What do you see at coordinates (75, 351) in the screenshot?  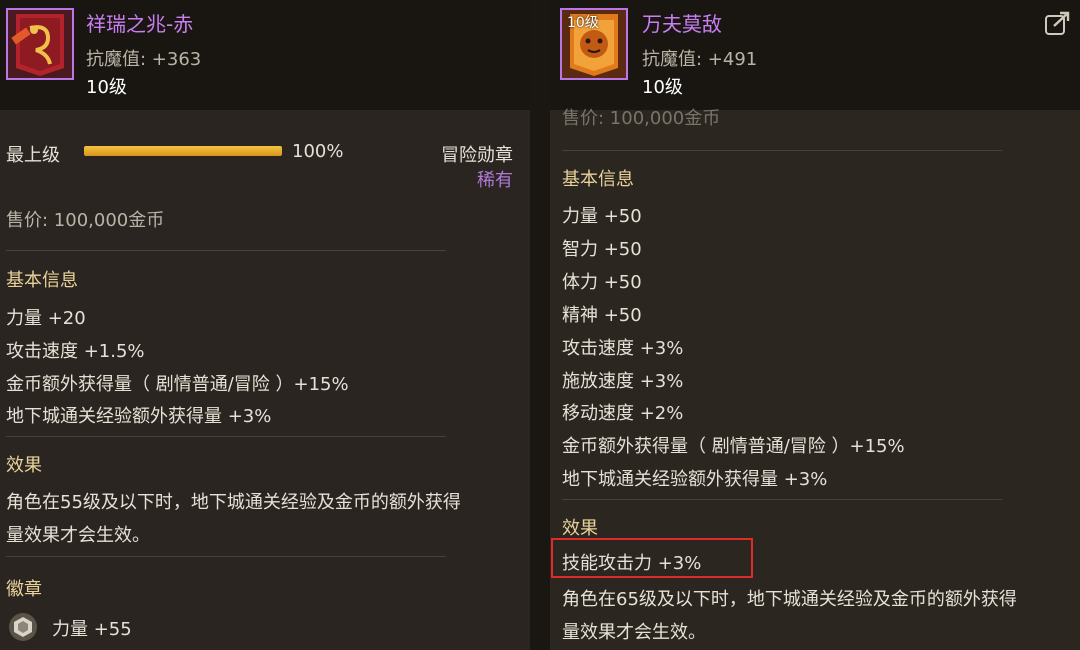 I see `stat-line: 攻击速度 +1.5%` at bounding box center [75, 351].